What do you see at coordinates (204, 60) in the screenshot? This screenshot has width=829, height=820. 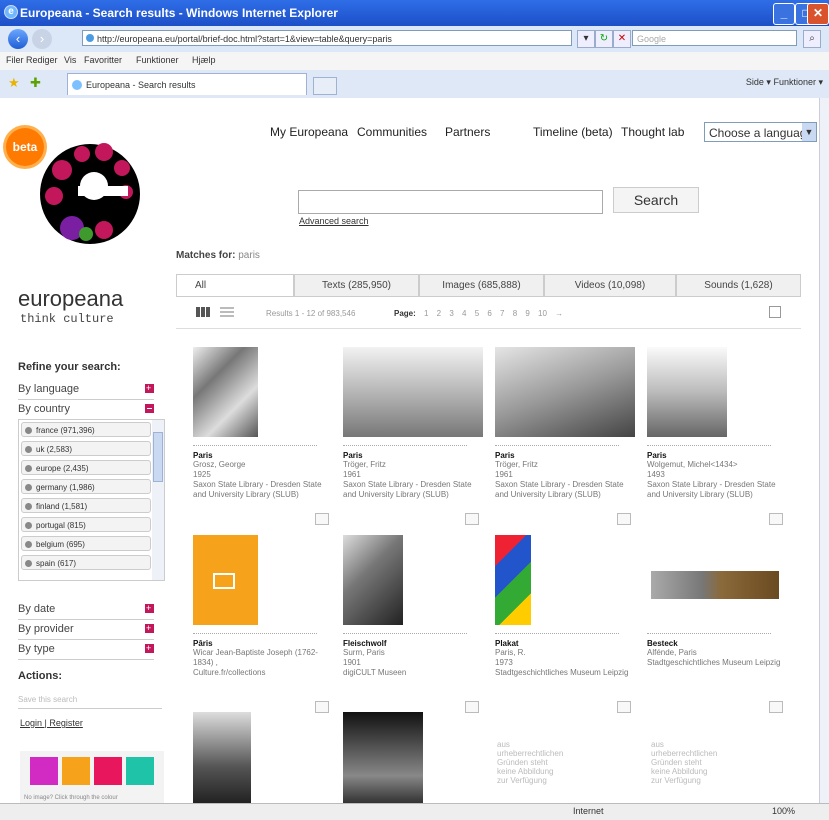 I see `menu-hjaelp: Hjælp` at bounding box center [204, 60].